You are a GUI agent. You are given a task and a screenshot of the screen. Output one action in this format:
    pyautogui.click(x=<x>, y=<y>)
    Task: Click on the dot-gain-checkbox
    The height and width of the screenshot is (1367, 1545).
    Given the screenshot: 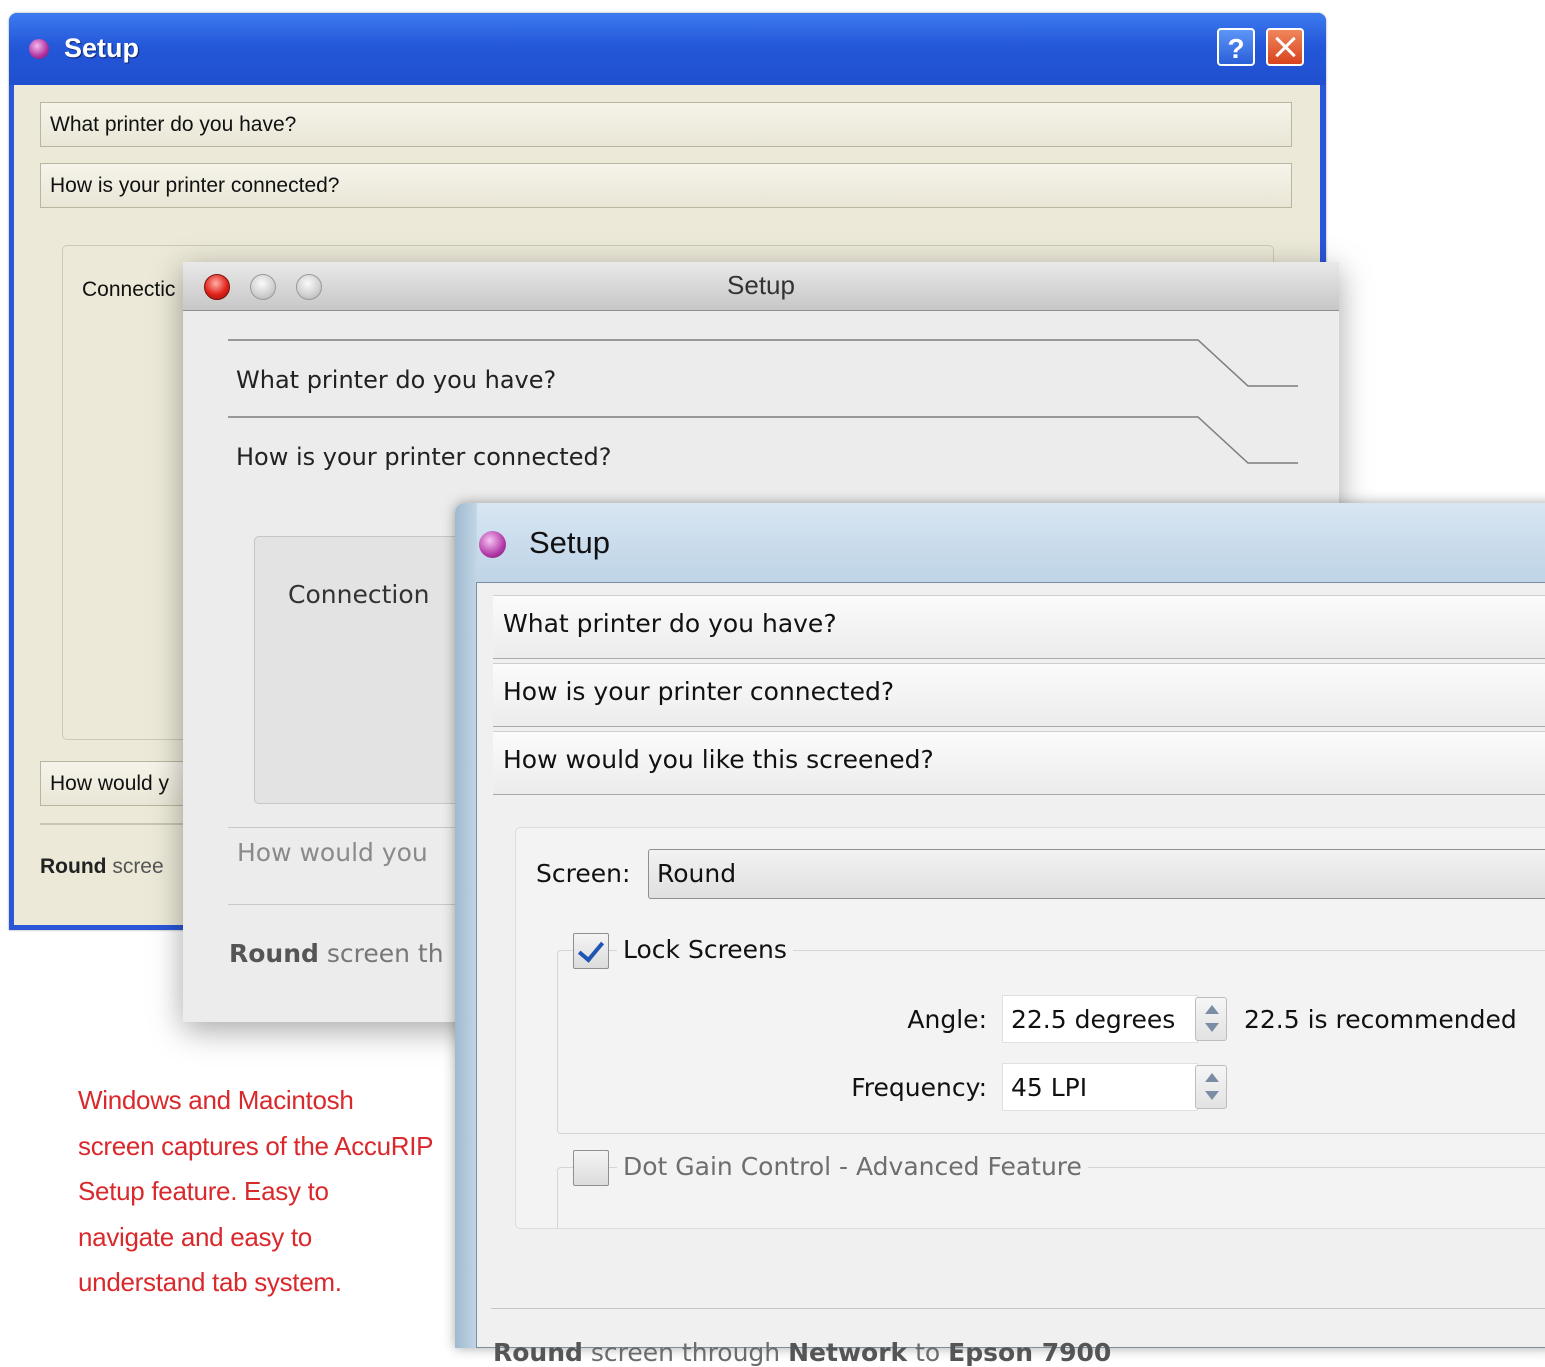 What is the action you would take?
    pyautogui.click(x=591, y=1168)
    